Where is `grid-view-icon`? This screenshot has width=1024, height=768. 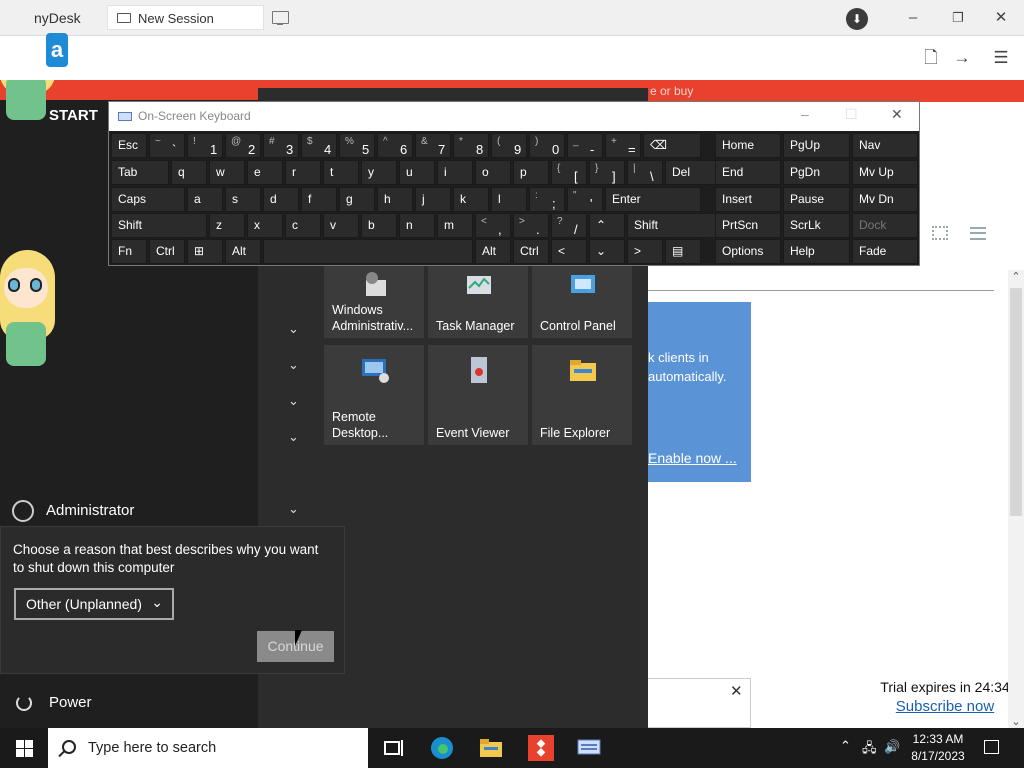 grid-view-icon is located at coordinates (940, 233).